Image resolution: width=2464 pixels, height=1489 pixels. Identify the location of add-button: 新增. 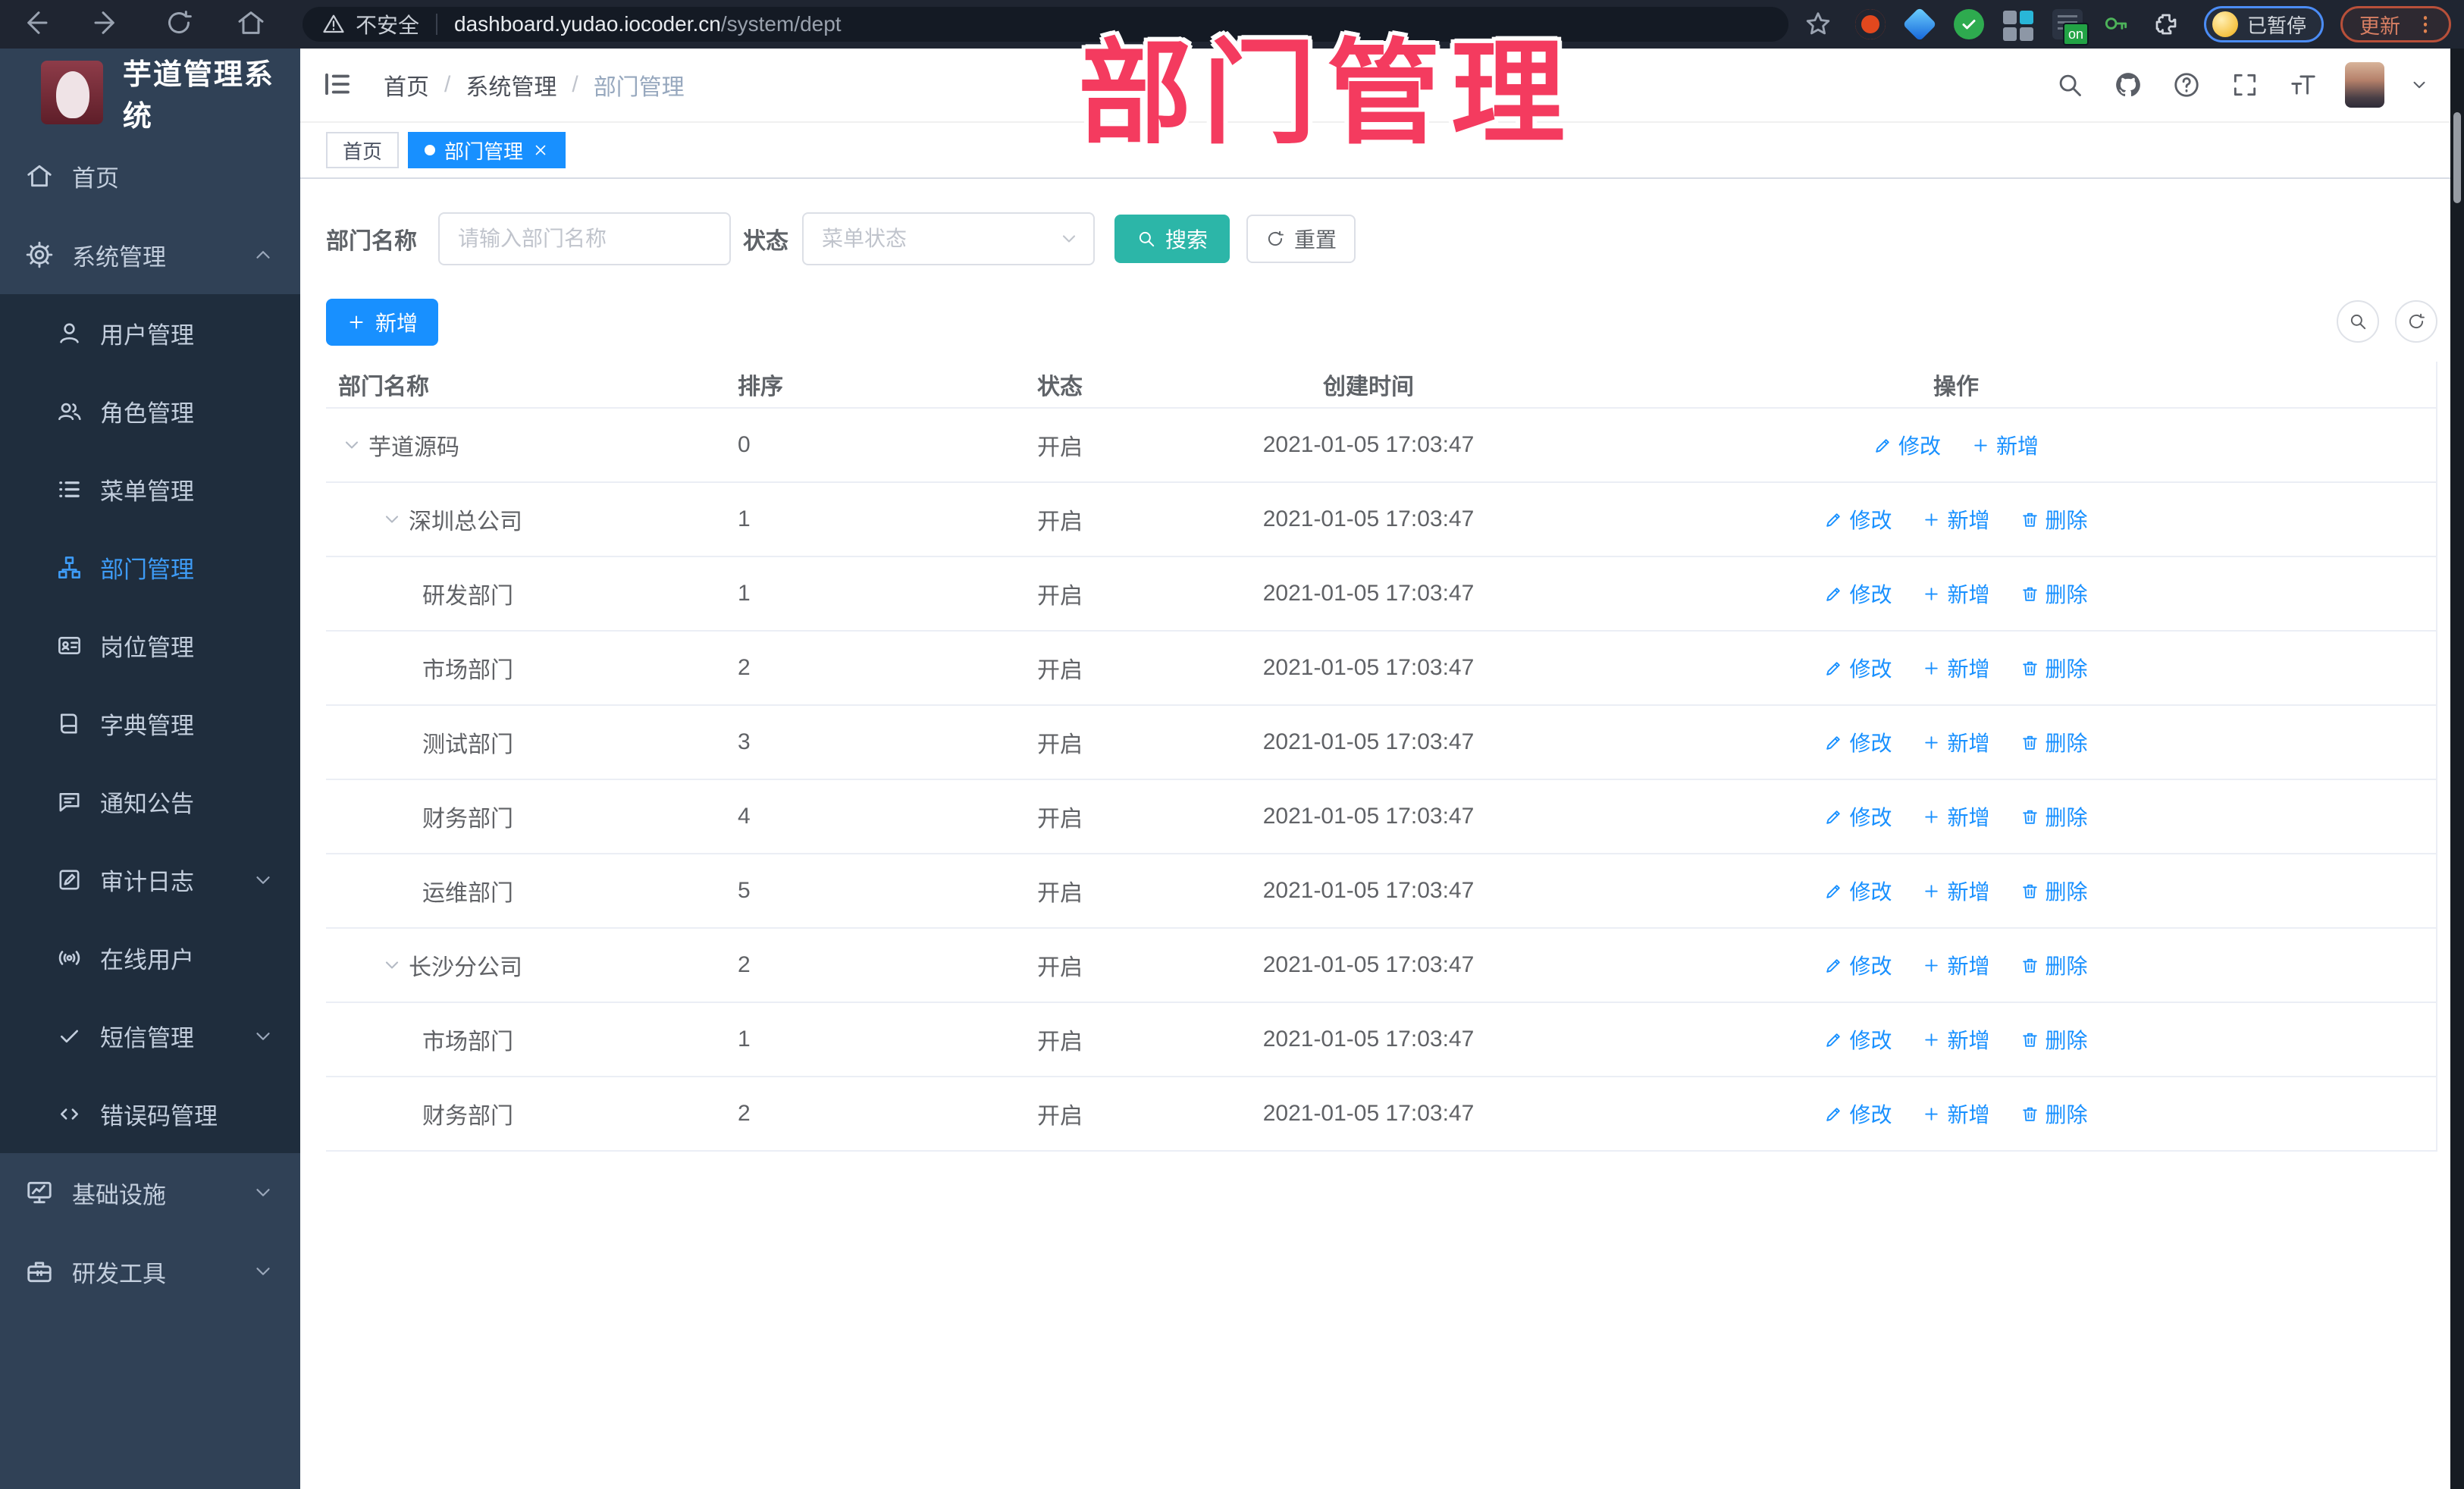
(382, 322).